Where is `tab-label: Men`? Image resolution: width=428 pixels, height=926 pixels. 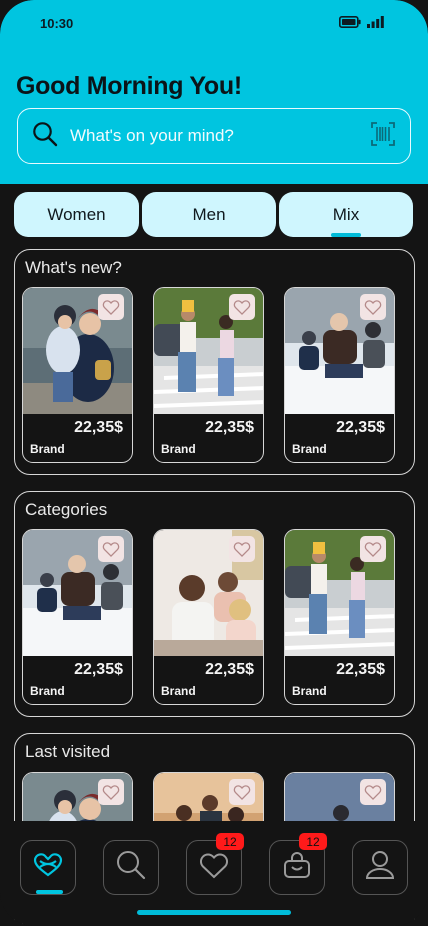 tab-label: Men is located at coordinates (209, 214).